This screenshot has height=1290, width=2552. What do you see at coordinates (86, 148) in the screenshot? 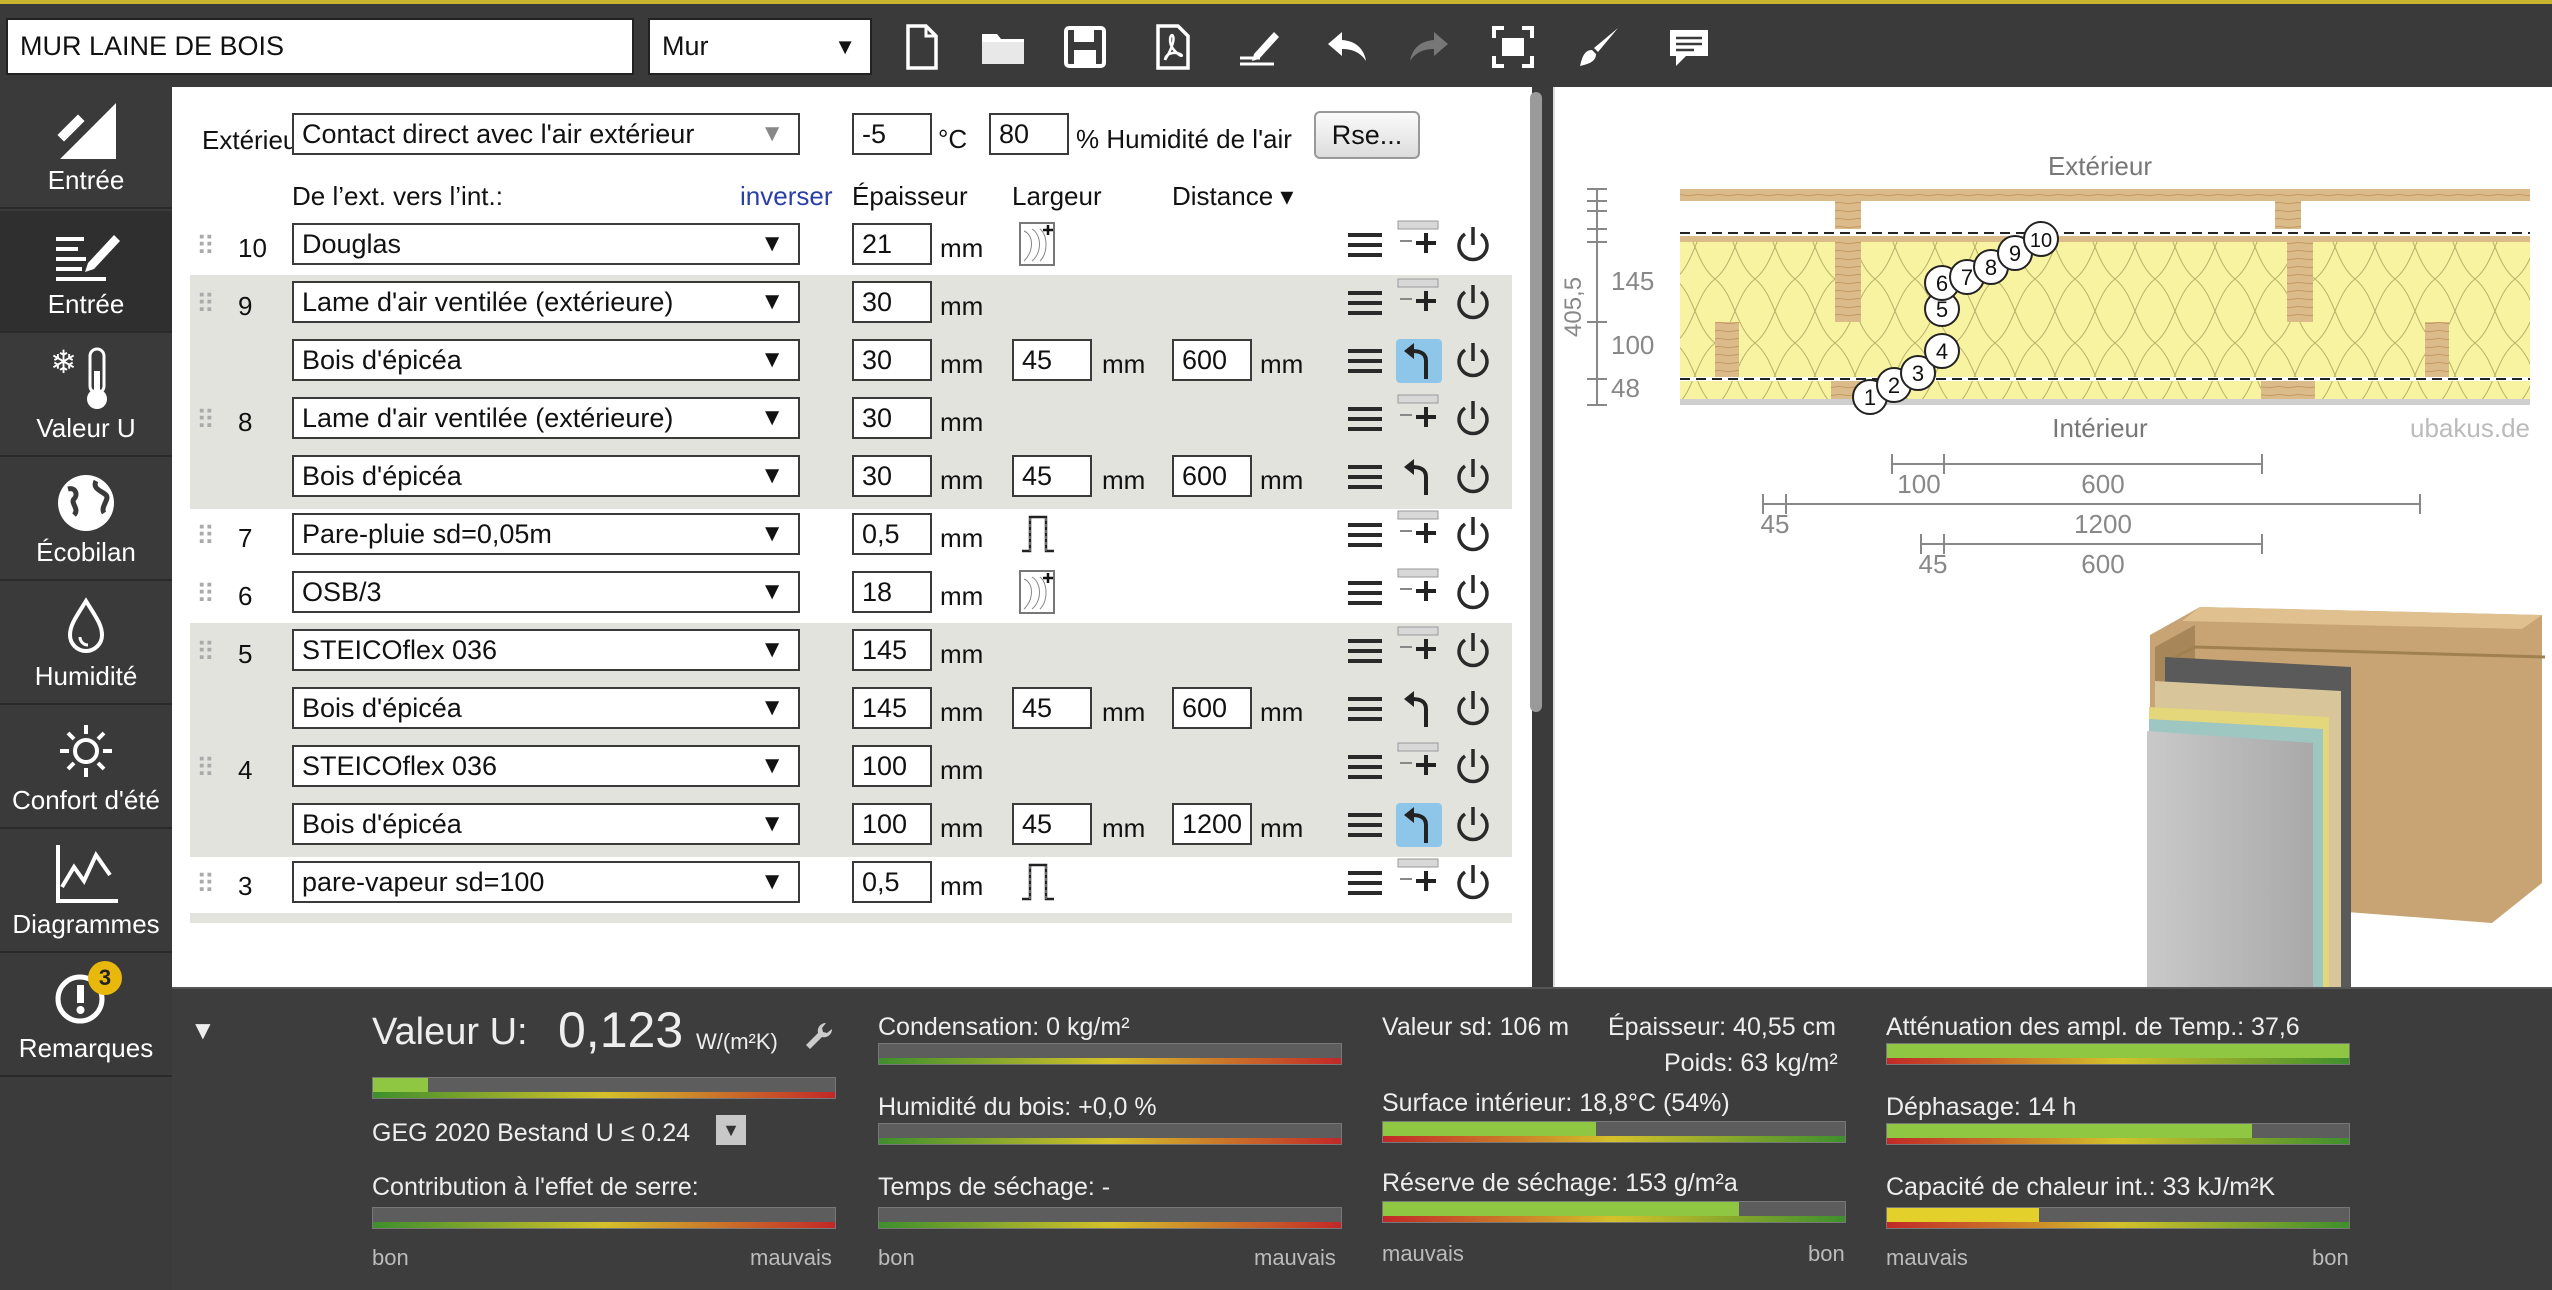
I see `sidebar-item-input-geometry: Entrée` at bounding box center [86, 148].